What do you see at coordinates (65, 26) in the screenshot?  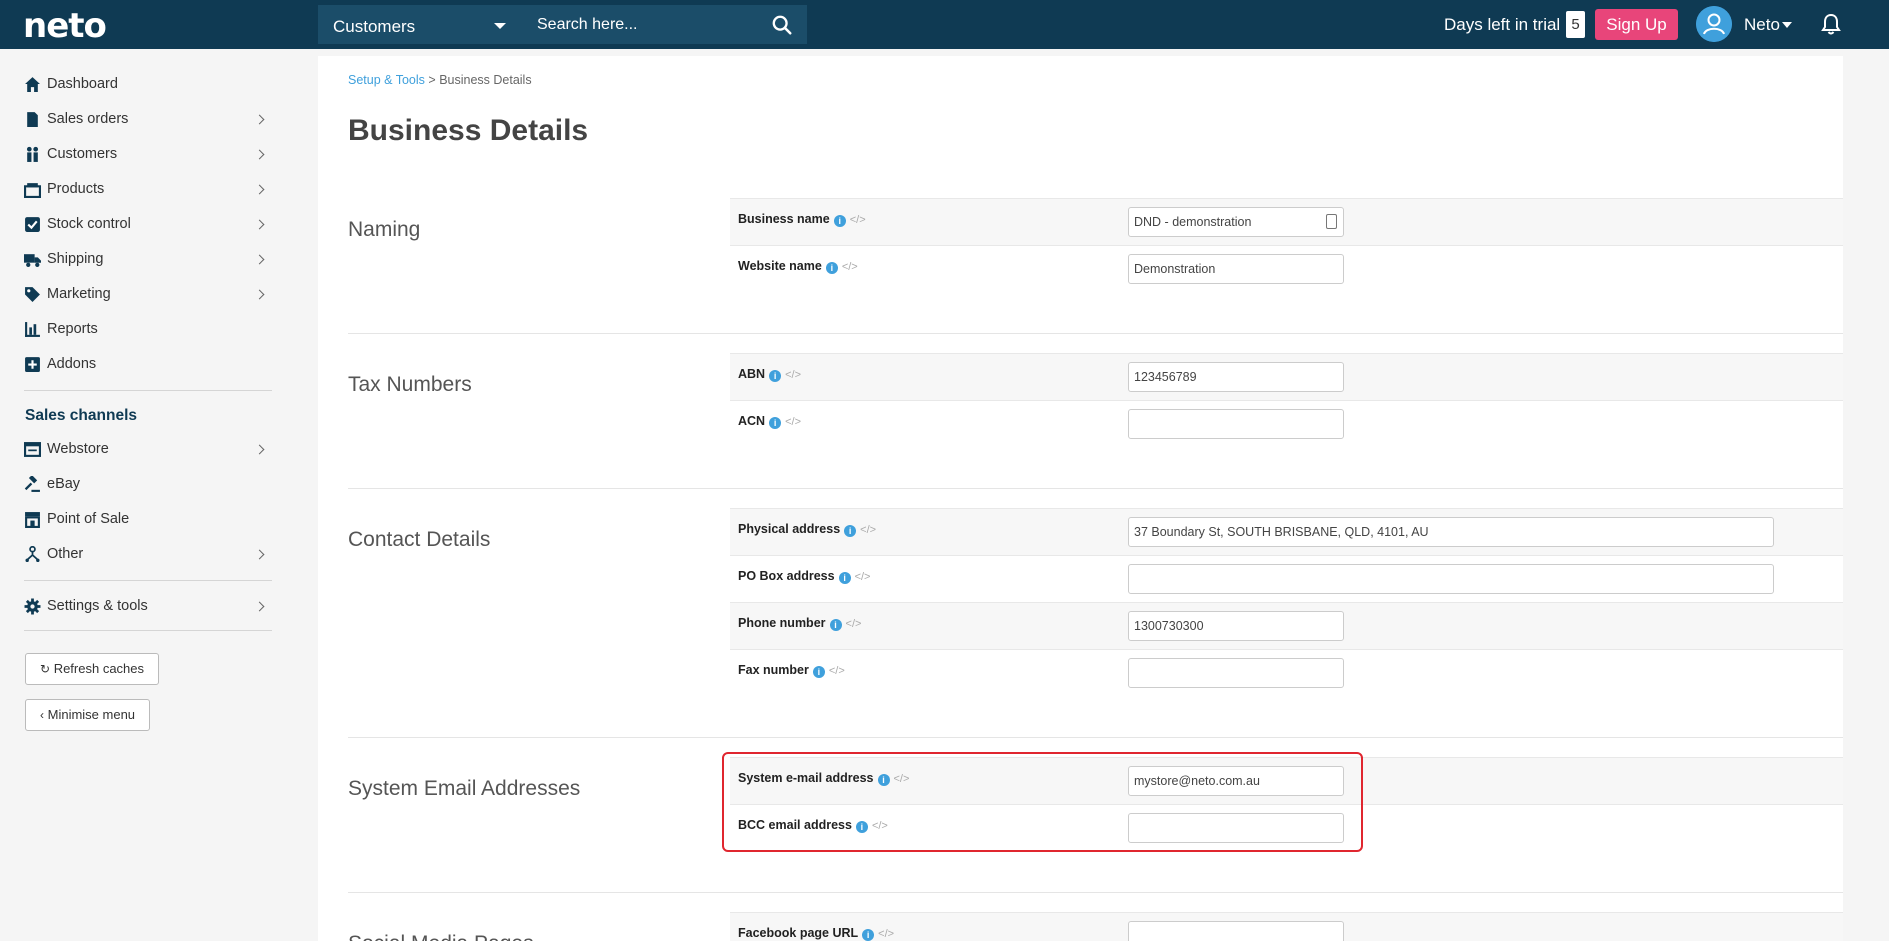 I see `neto-logo: neto` at bounding box center [65, 26].